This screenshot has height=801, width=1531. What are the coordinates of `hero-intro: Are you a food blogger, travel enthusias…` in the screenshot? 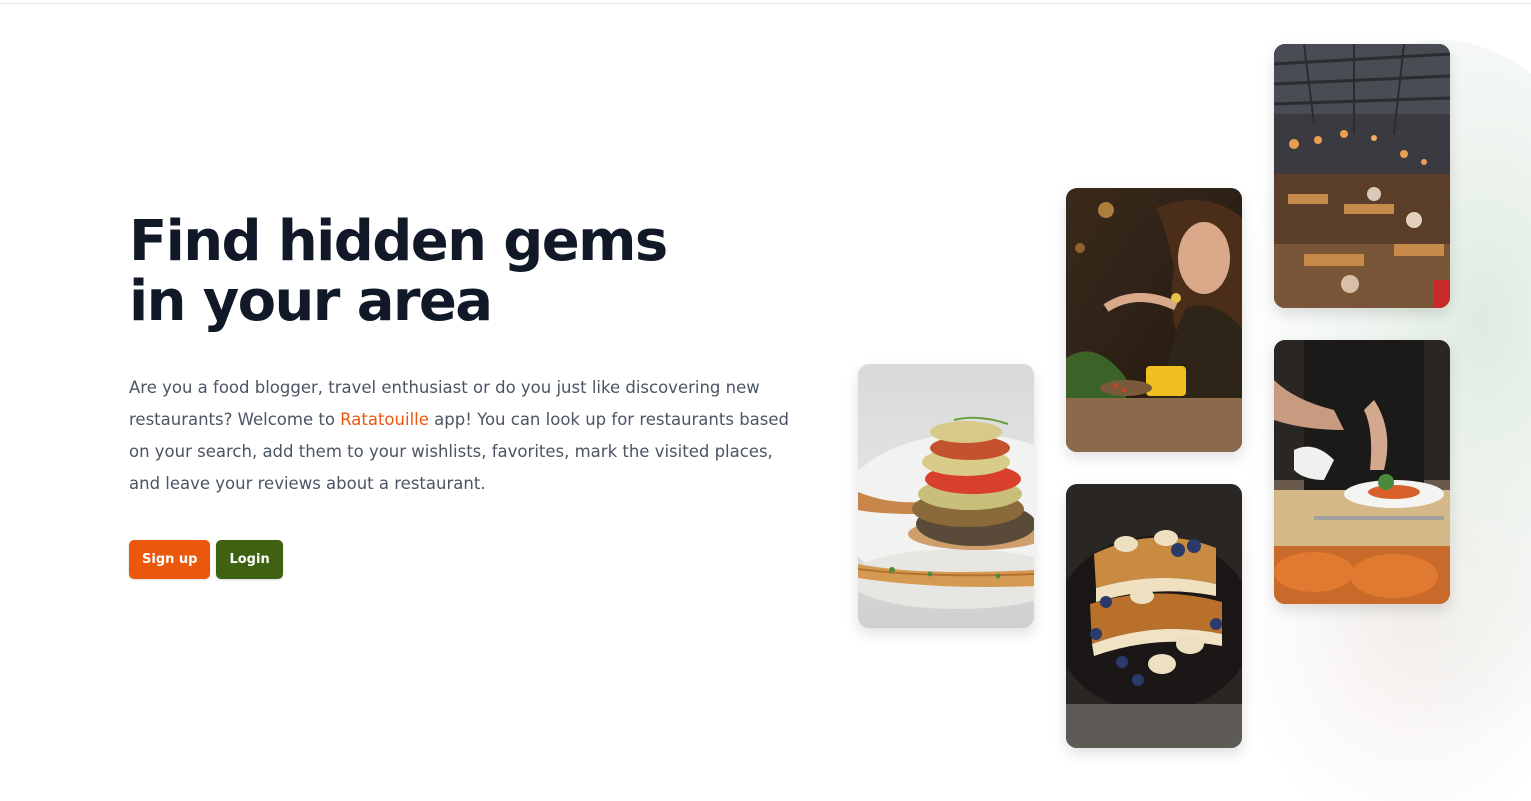 It's located at (464, 436).